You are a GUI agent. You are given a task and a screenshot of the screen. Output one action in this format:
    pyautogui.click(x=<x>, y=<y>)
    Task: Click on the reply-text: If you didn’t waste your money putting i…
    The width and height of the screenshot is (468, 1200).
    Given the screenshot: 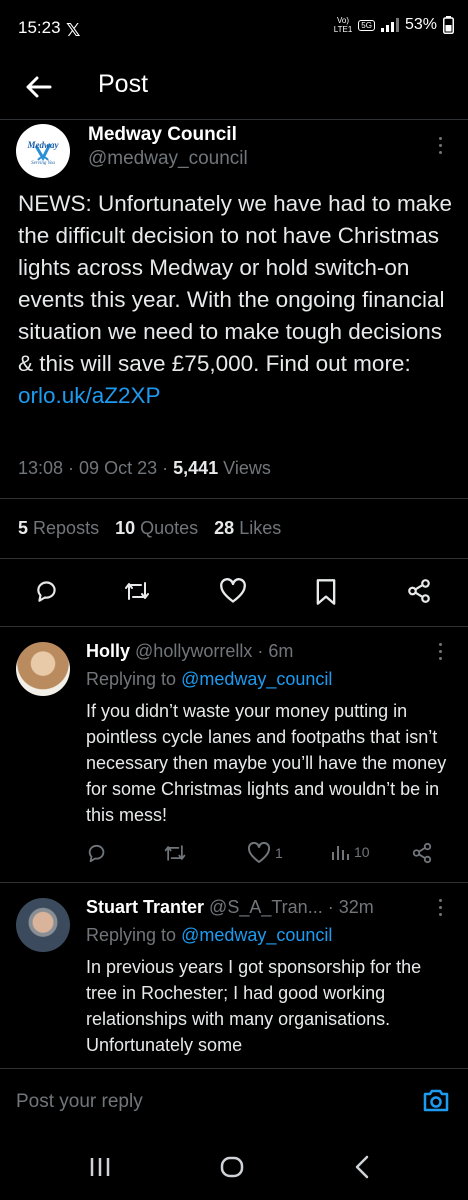 What is the action you would take?
    pyautogui.click(x=266, y=763)
    